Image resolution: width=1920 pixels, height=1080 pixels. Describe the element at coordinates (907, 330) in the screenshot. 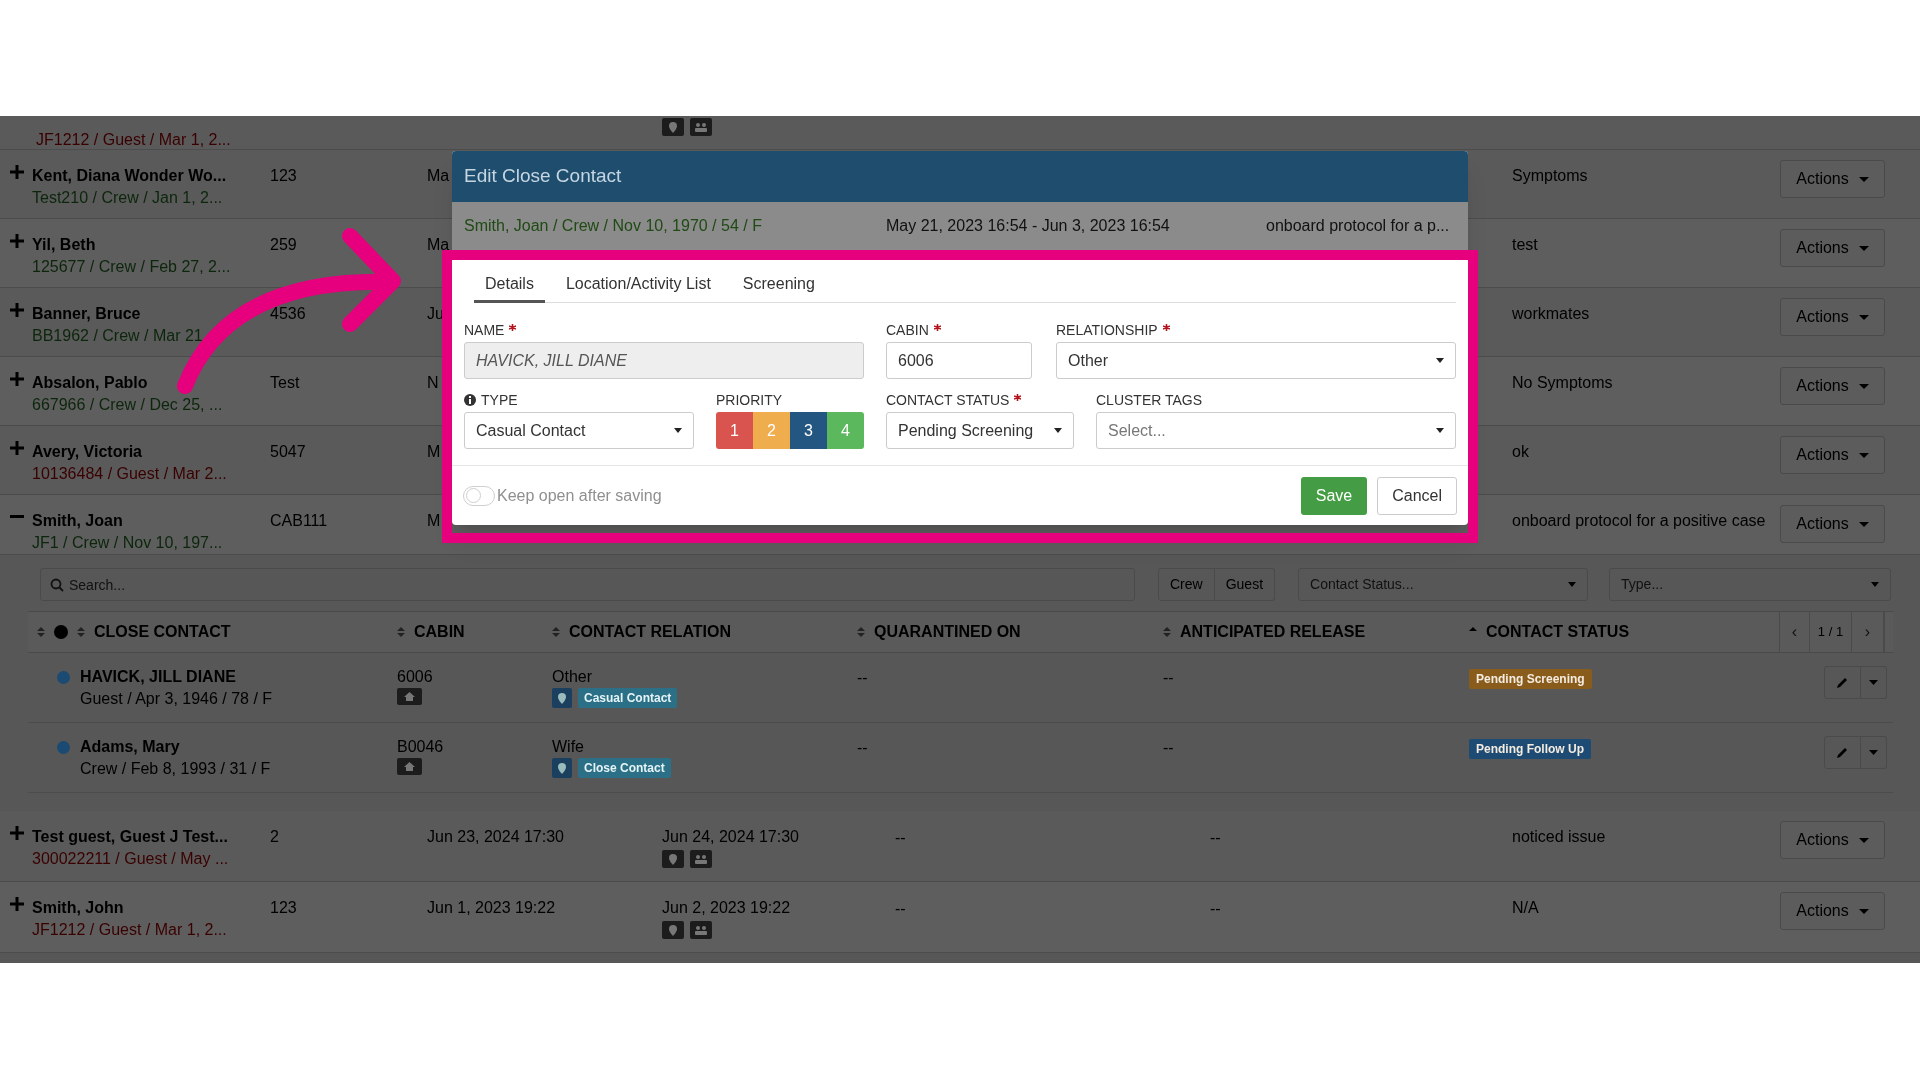

I see `field-label: CABIN` at that location.